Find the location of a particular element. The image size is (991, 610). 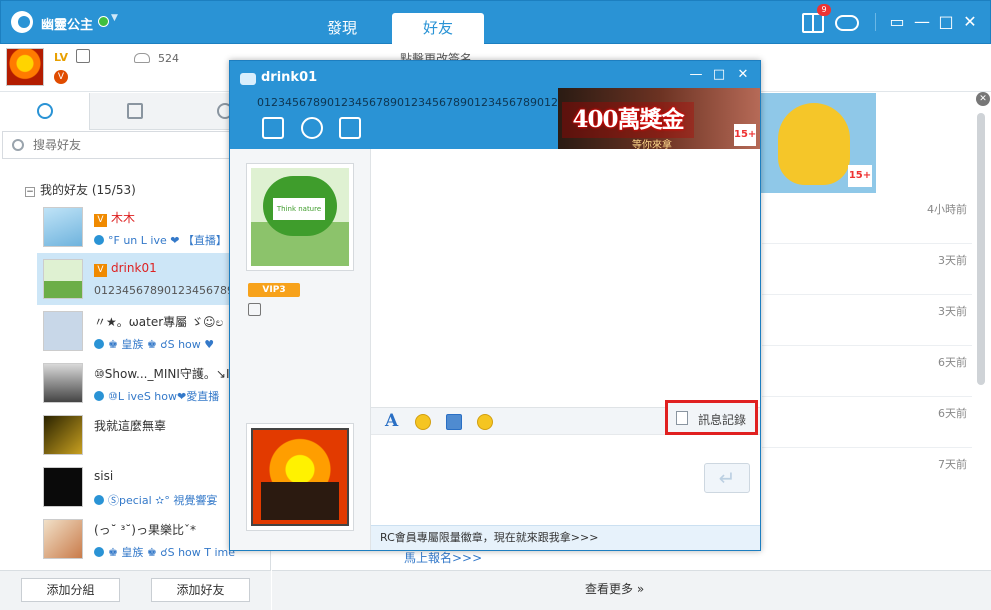

message-history-button: 訊息記錄 is located at coordinates (711, 417).